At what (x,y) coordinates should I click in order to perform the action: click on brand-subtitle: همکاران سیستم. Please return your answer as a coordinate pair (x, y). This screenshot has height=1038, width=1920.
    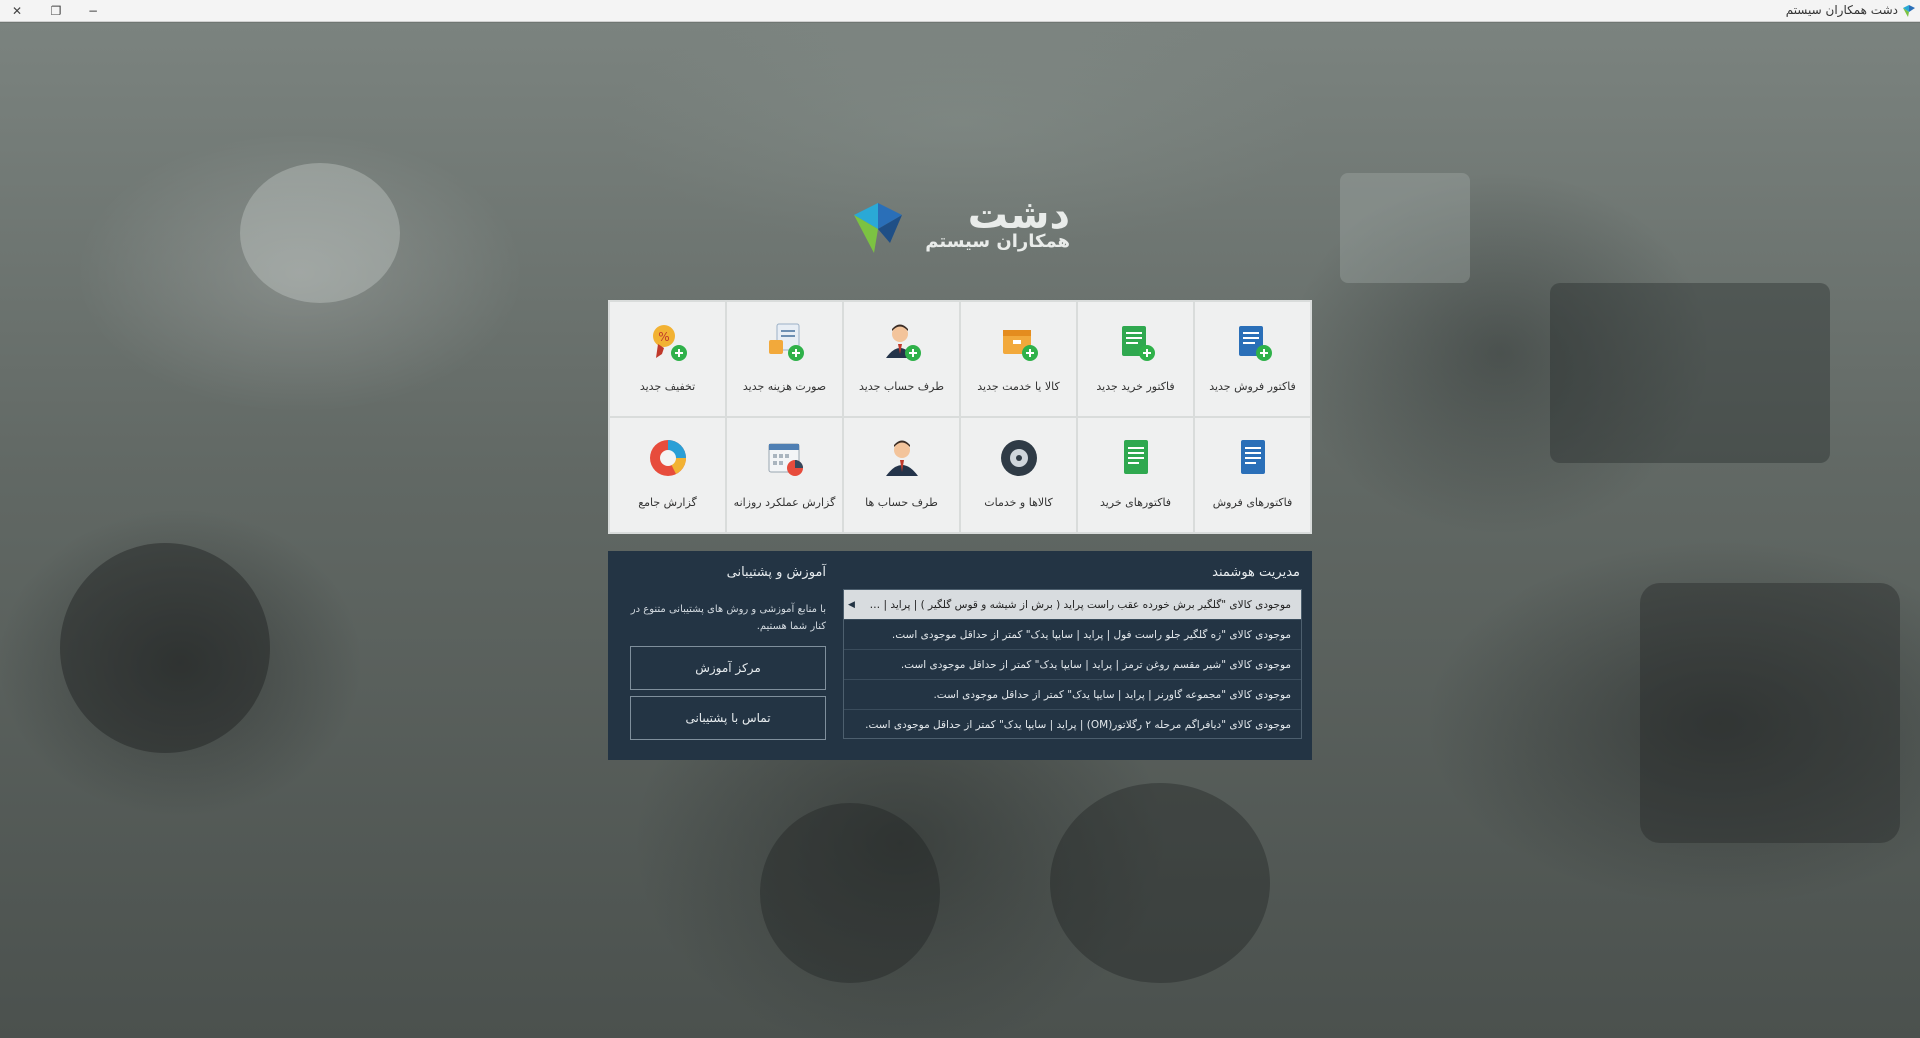
    Looking at the image, I should click on (997, 241).